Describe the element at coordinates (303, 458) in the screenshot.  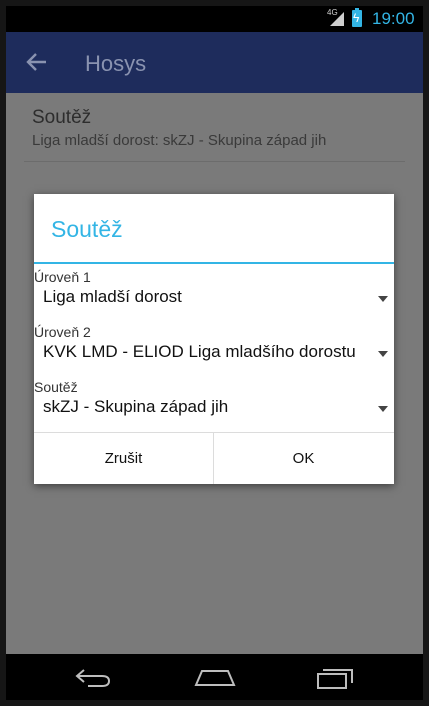
I see `ok-button: OK` at that location.